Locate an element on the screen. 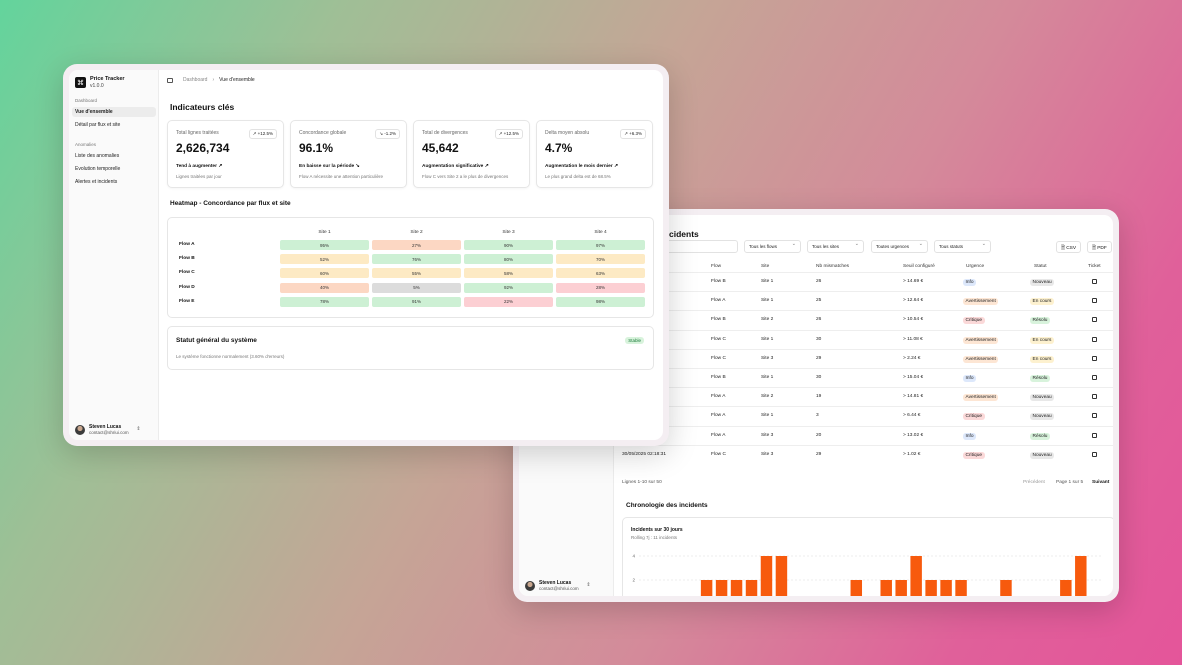  heatmap-cell: 70% is located at coordinates (600, 259).